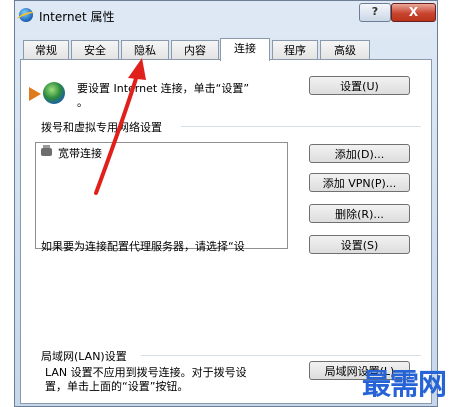  What do you see at coordinates (77, 17) in the screenshot?
I see `window-title: Internet 属性` at bounding box center [77, 17].